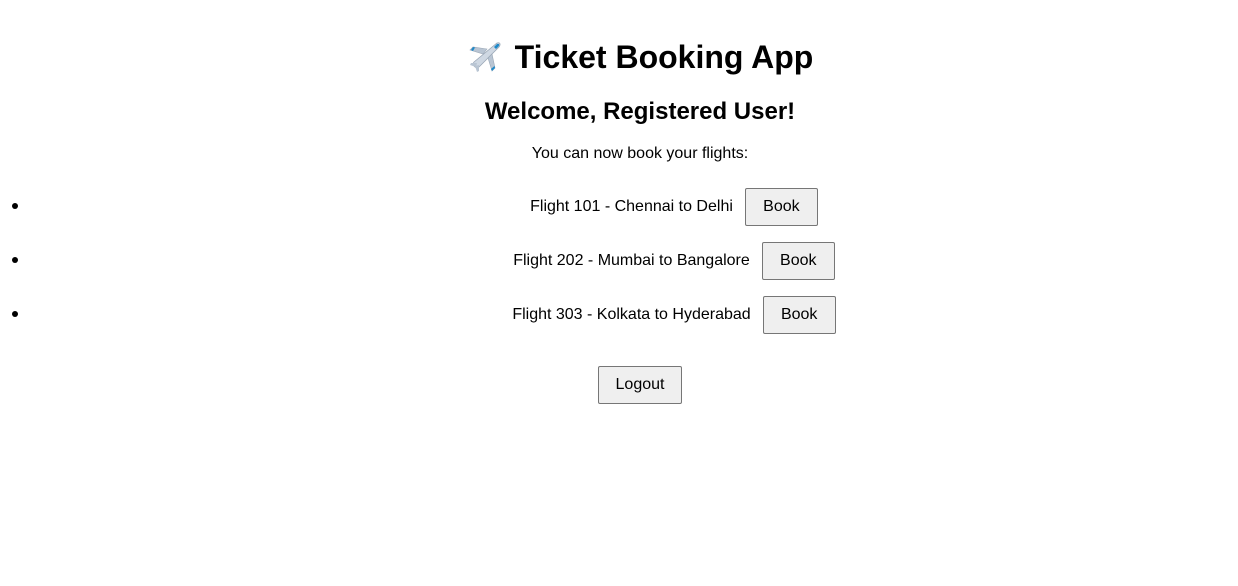 This screenshot has width=1238, height=586. I want to click on welcome-subtext: You can now book your flights:, so click(640, 153).